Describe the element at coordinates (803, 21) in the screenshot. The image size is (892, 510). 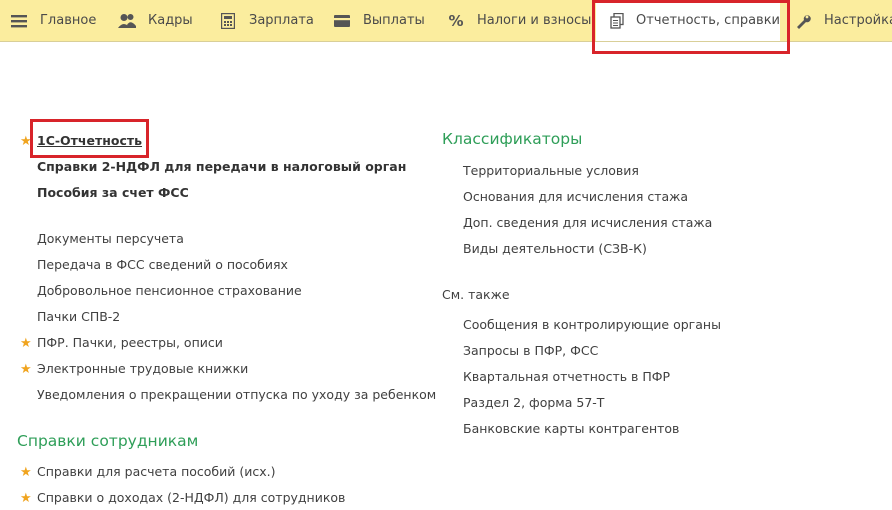
I see `wrench-icon` at that location.